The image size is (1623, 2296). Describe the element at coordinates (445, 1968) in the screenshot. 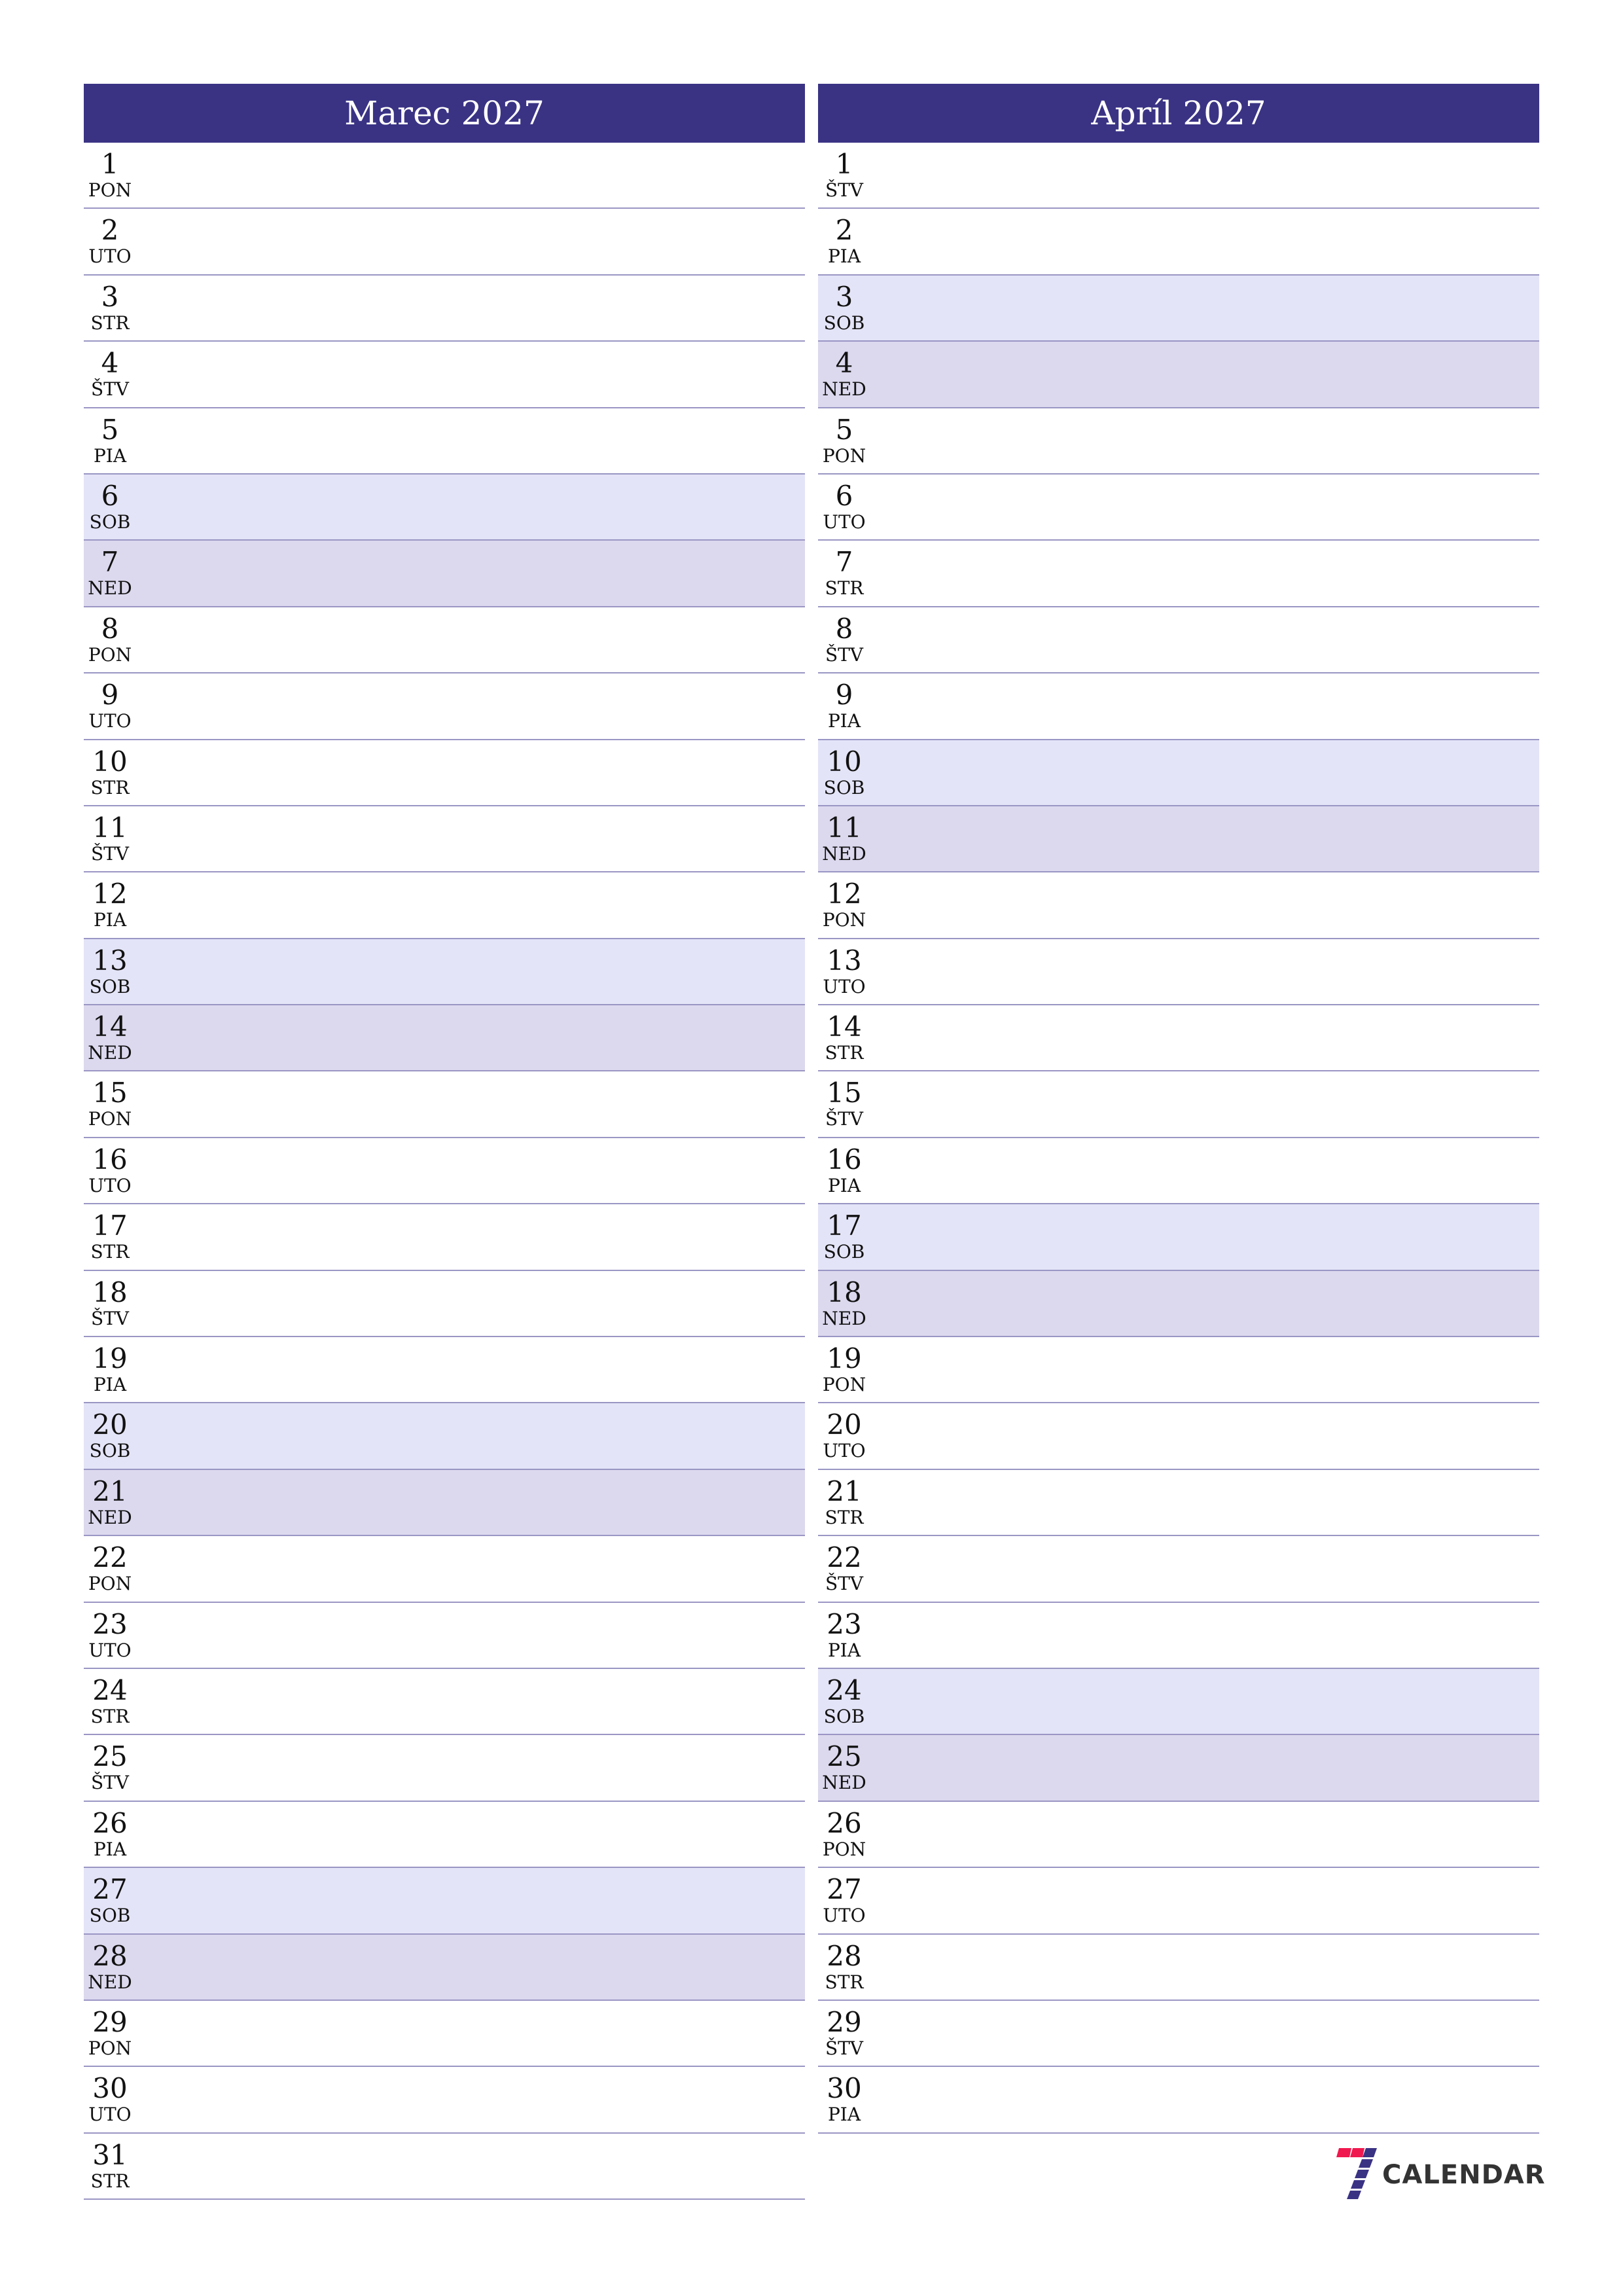

I see `day-row: 28 NED` at that location.